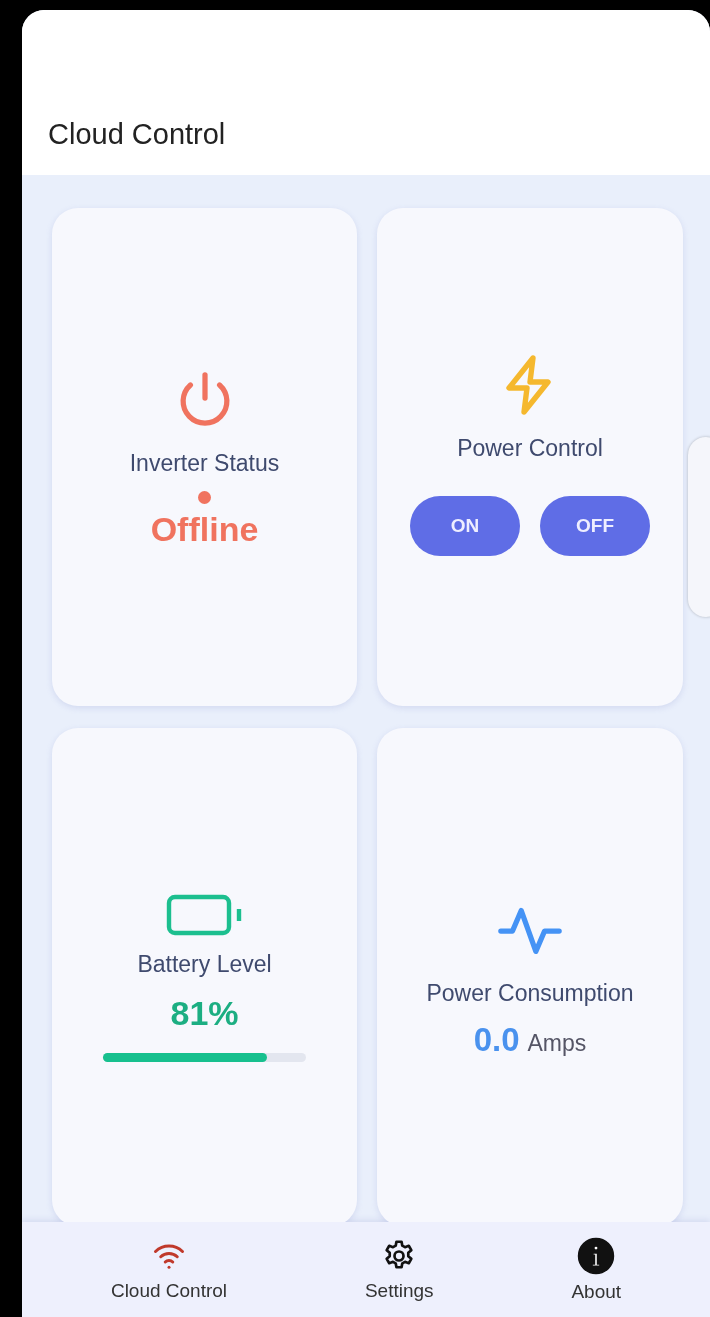  Describe the element at coordinates (204, 1013) in the screenshot. I see `battery-value: 81%` at that location.